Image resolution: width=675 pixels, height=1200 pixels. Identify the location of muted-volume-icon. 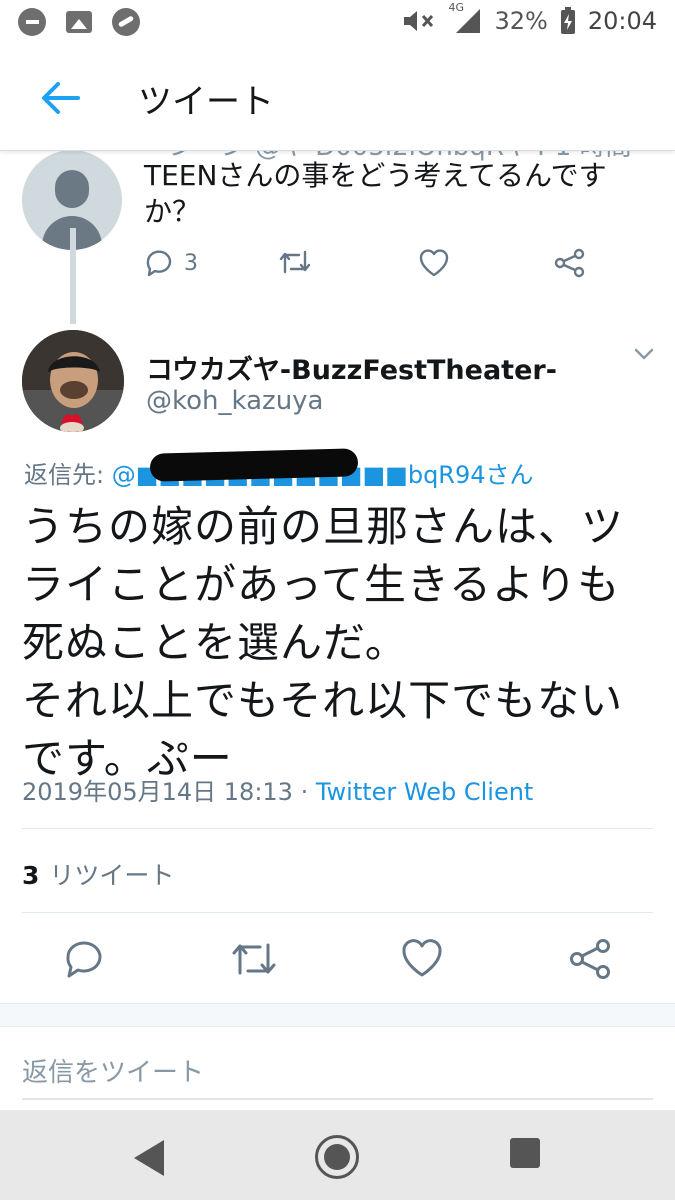
(419, 21).